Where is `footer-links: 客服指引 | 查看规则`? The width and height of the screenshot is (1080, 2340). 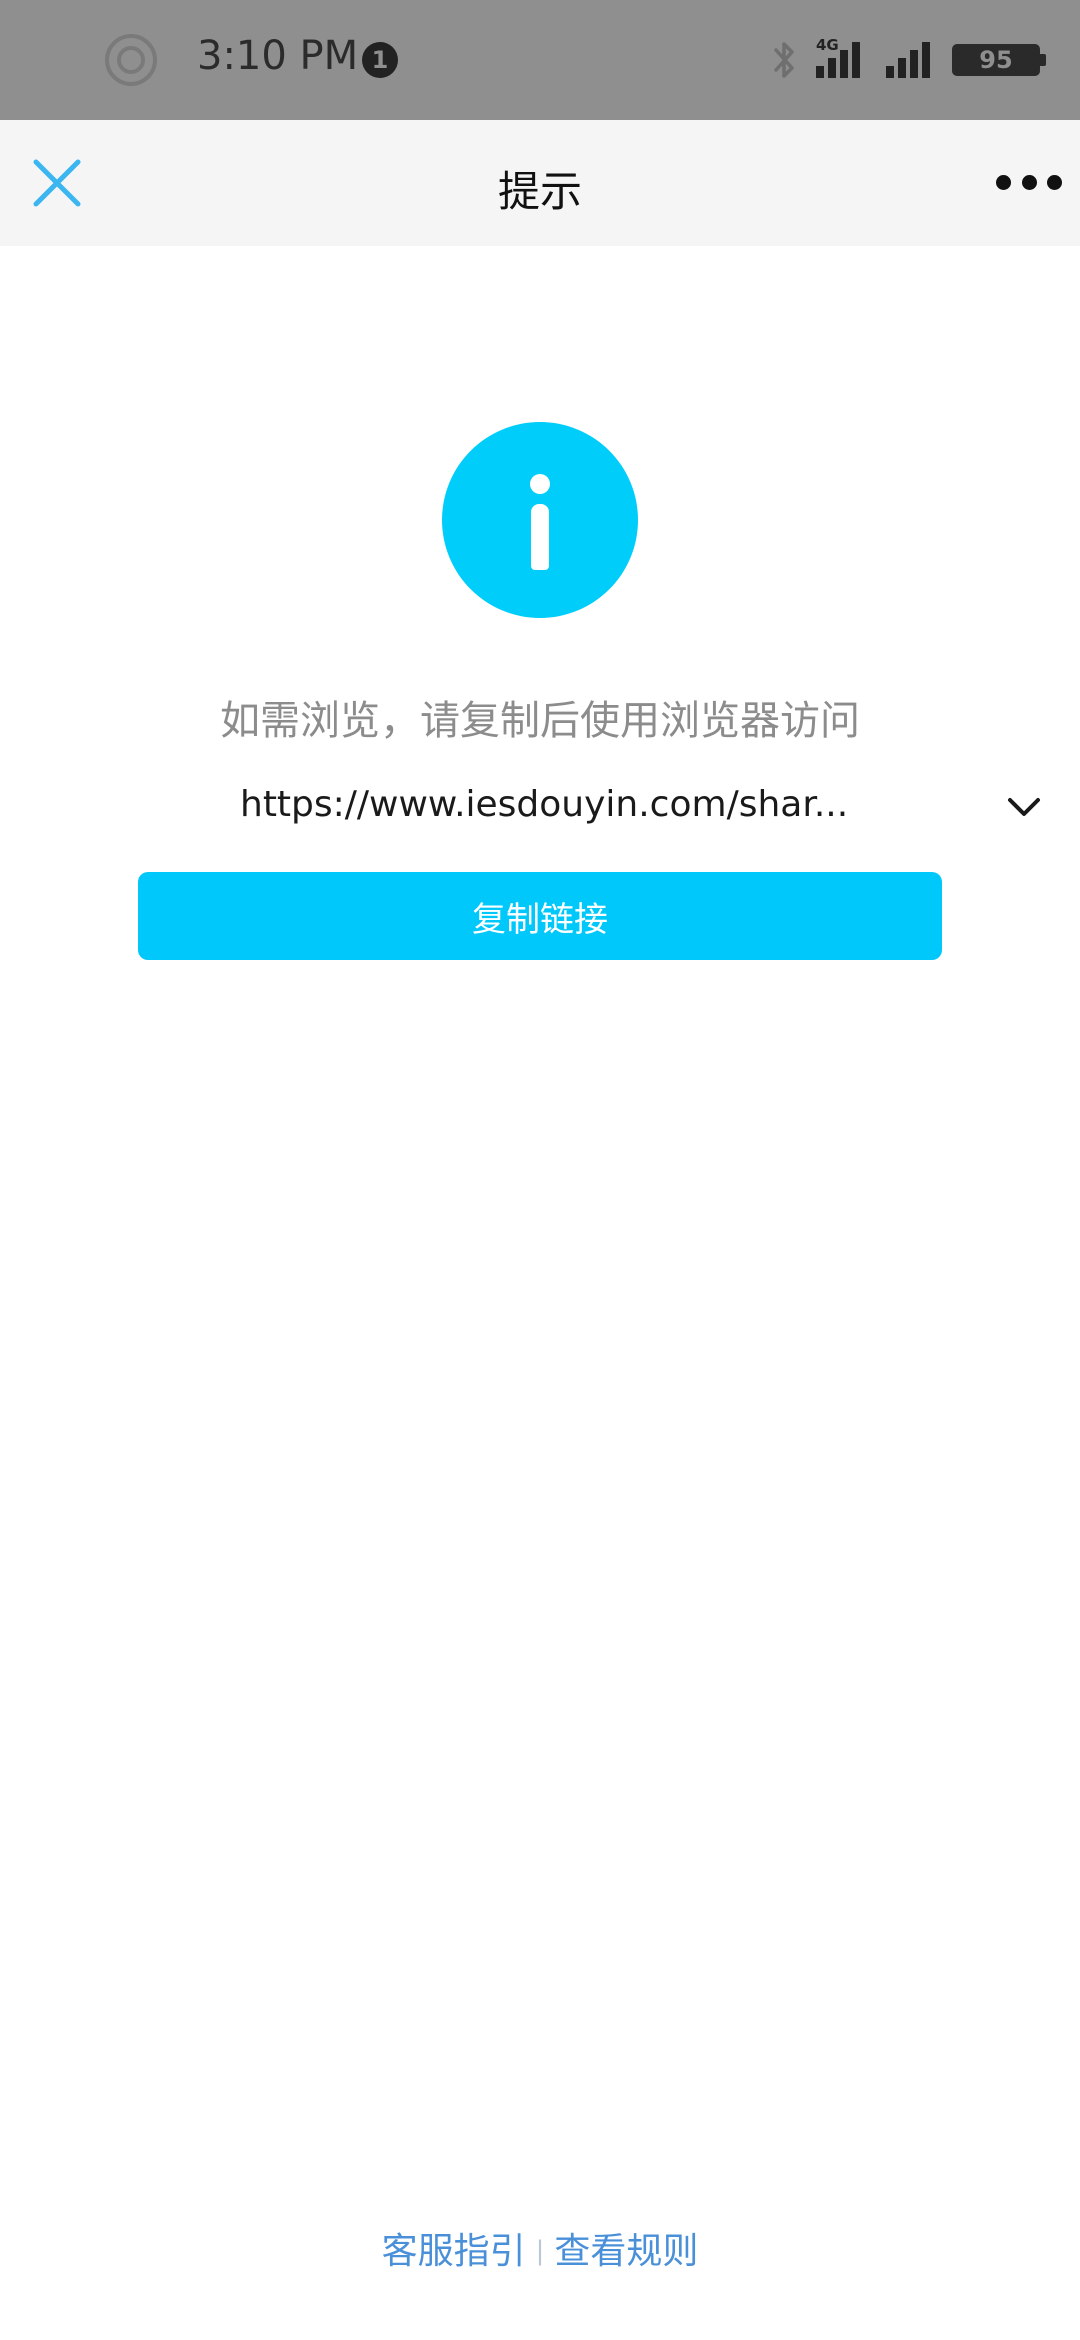
footer-links: 客服指引 | 查看规则 is located at coordinates (540, 2248).